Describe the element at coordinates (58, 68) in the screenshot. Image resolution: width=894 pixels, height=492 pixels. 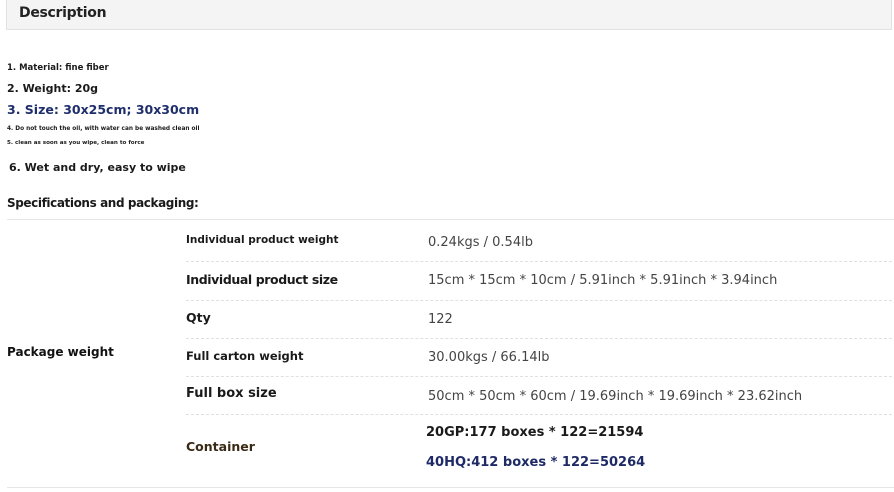
I see `description-item-material: 1. Material: fine fiber` at that location.